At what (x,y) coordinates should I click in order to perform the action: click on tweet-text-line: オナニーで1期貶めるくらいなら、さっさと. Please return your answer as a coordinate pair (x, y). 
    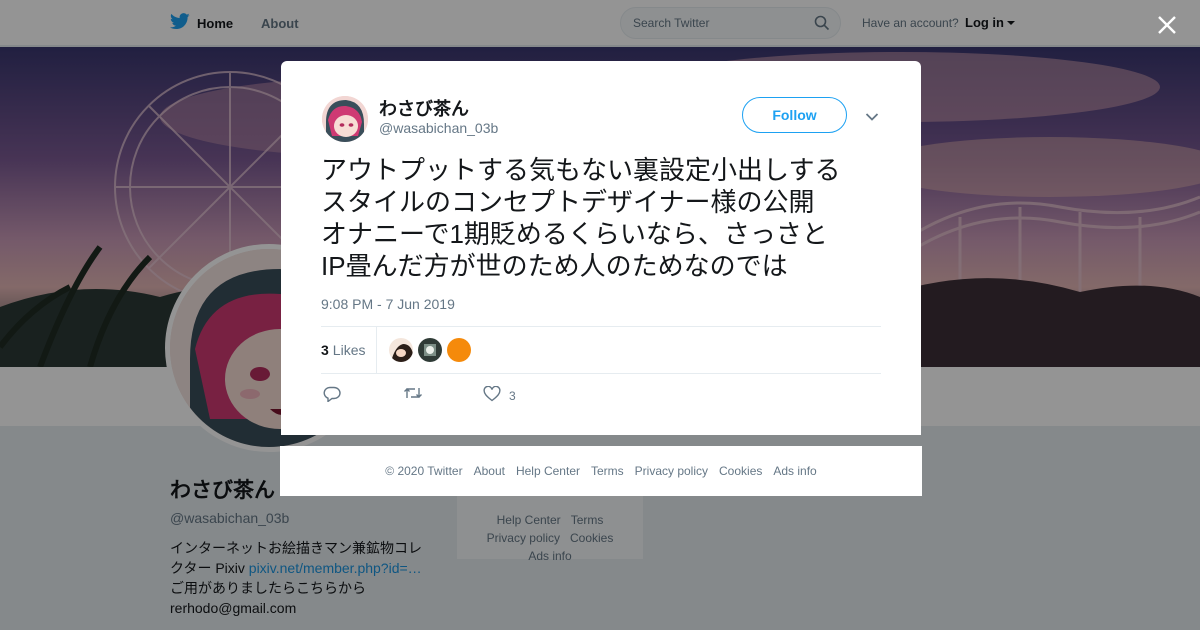
    Looking at the image, I should click on (574, 234).